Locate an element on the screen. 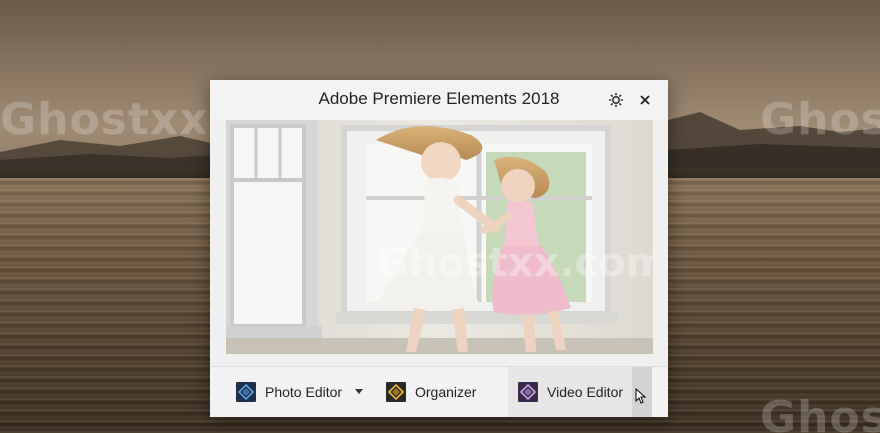  watermark-center: Ghostxx.com is located at coordinates (514, 263).